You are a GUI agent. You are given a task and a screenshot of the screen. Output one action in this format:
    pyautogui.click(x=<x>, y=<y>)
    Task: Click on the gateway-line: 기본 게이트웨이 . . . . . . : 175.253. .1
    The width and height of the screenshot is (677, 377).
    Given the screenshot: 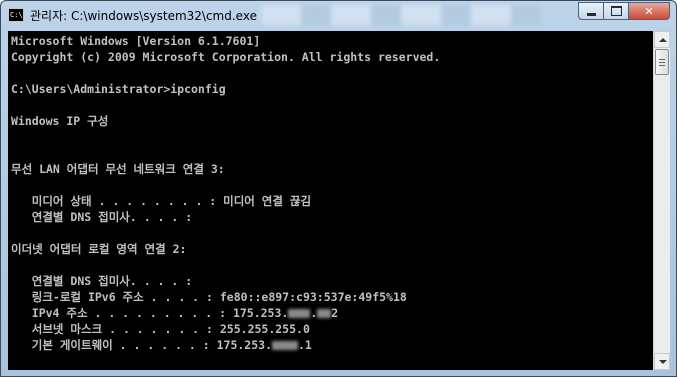 What is the action you would take?
    pyautogui.click(x=161, y=345)
    